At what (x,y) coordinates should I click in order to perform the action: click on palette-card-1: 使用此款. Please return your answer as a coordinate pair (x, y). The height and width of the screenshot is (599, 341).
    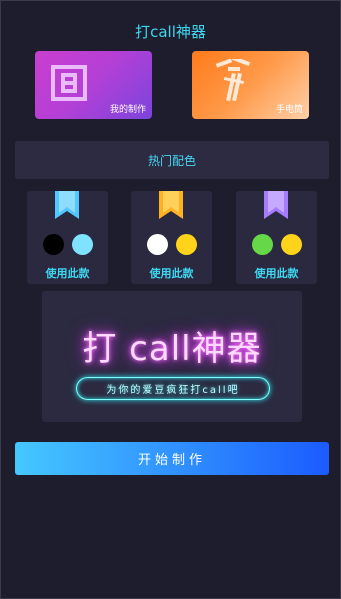
    Looking at the image, I should click on (67, 237).